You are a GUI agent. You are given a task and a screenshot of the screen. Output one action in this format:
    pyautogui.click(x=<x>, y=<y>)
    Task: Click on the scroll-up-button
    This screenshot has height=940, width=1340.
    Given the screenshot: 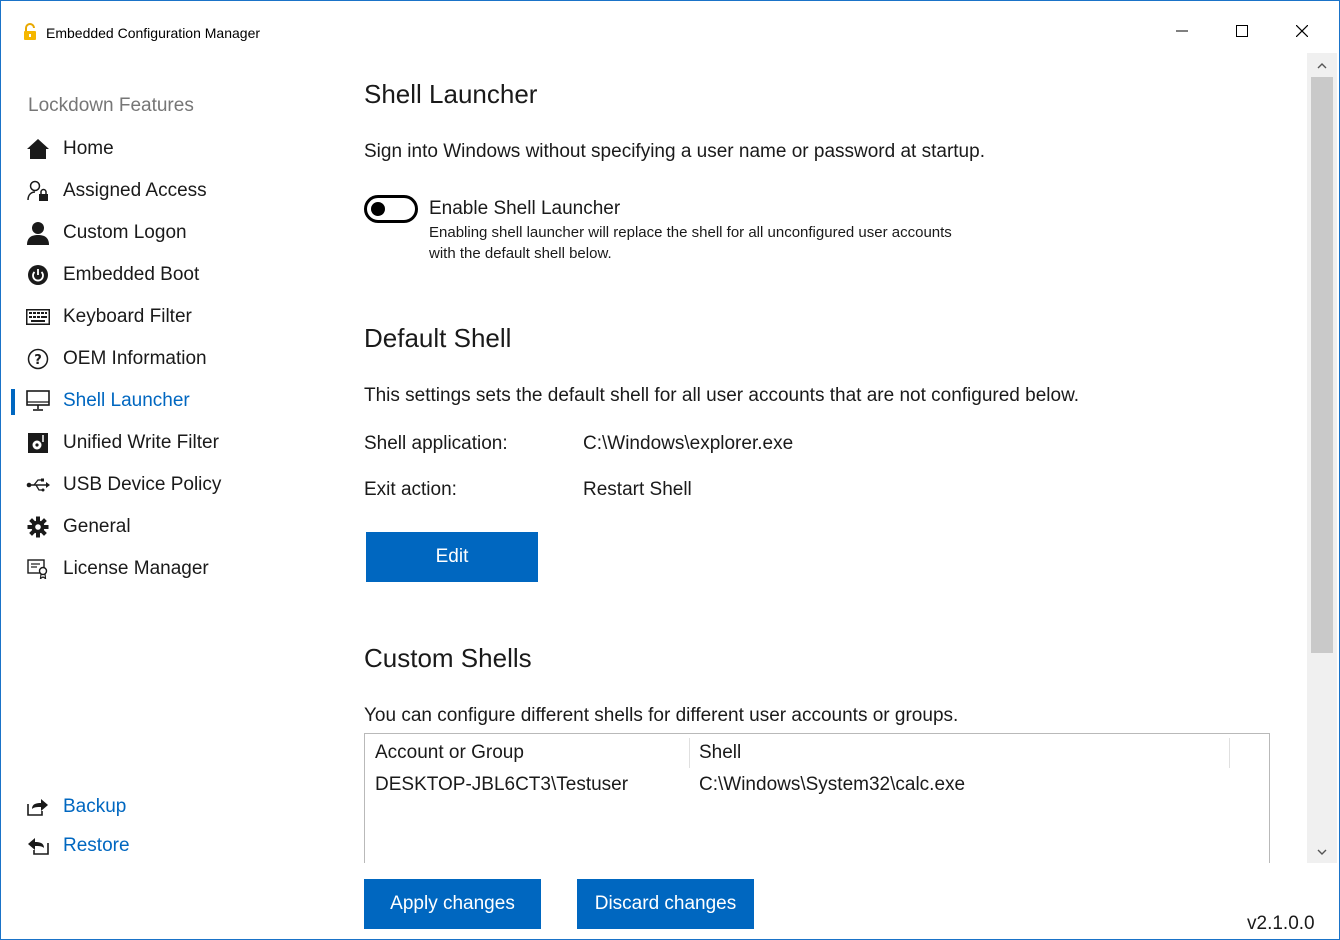 What is the action you would take?
    pyautogui.click(x=1322, y=65)
    